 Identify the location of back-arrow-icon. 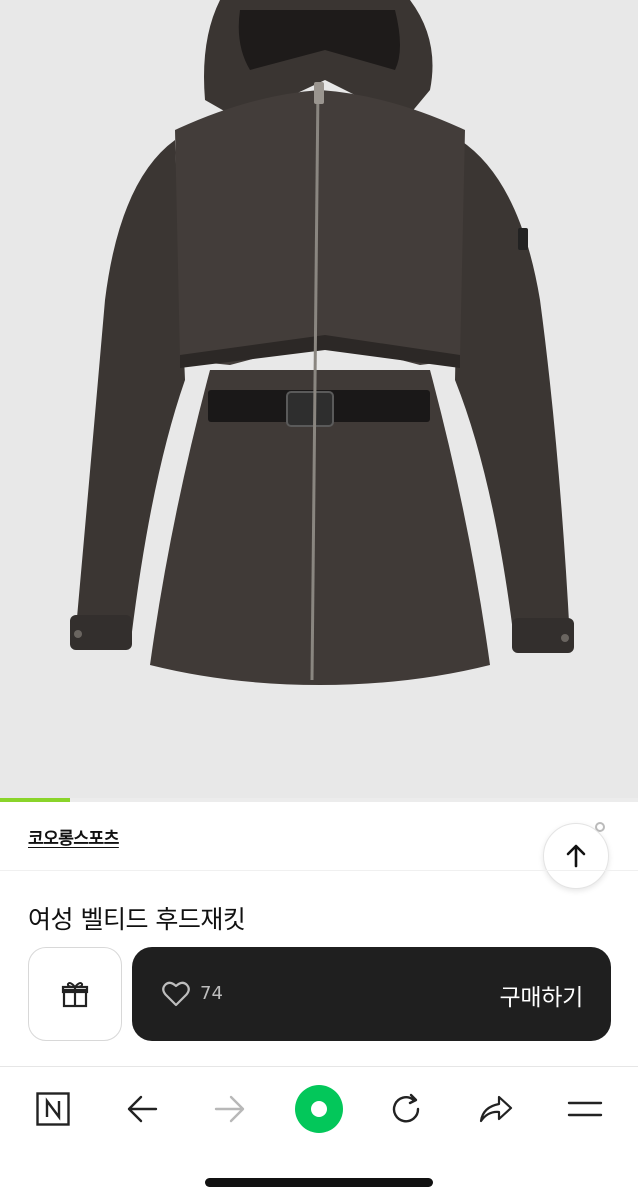
(142, 1109).